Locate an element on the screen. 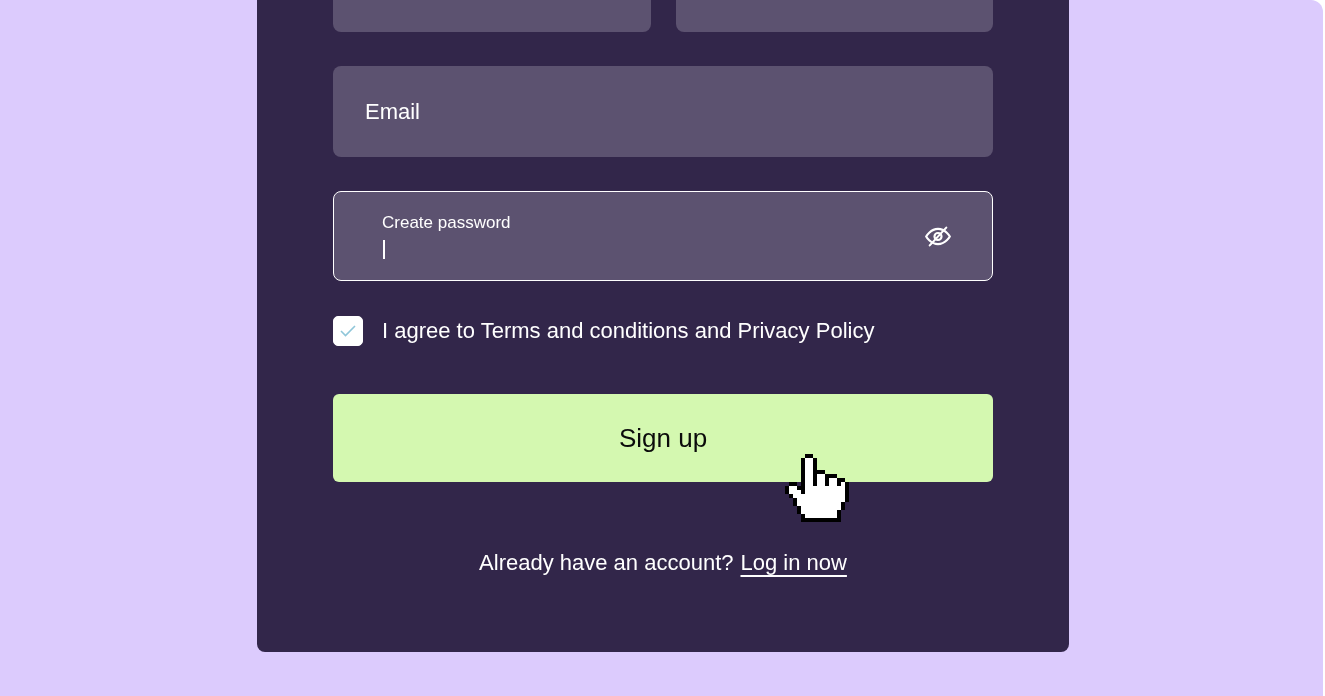  login-link: Log in now is located at coordinates (793, 563).